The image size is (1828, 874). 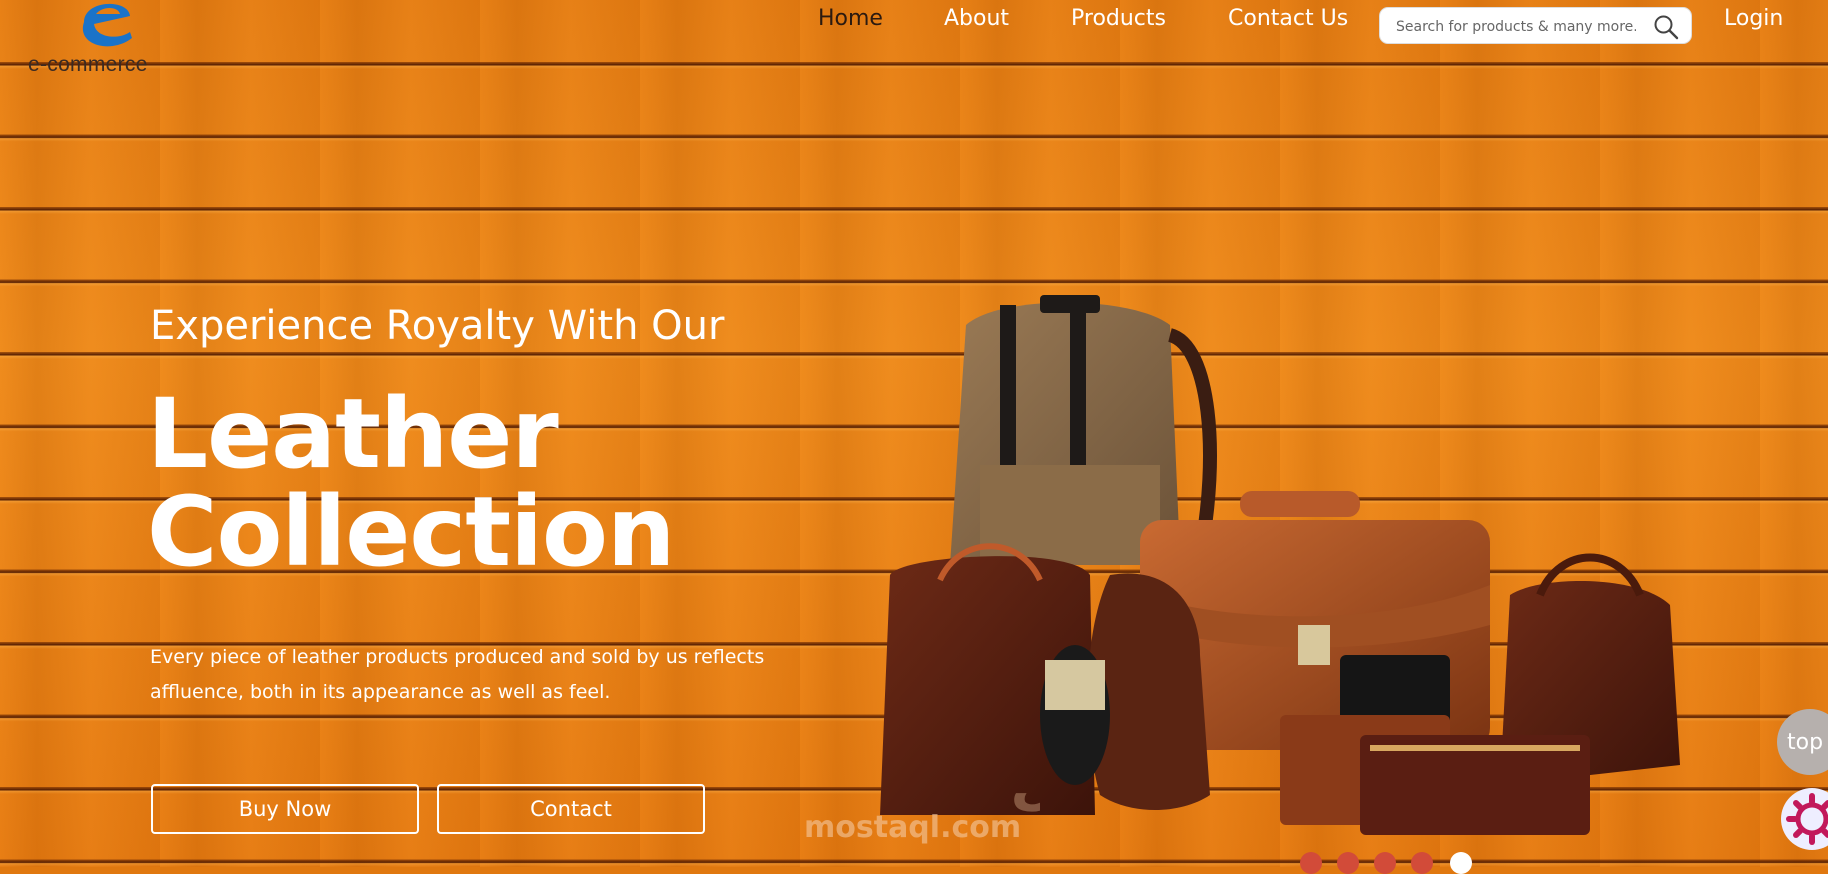 What do you see at coordinates (850, 18) in the screenshot?
I see `nav-home: Home` at bounding box center [850, 18].